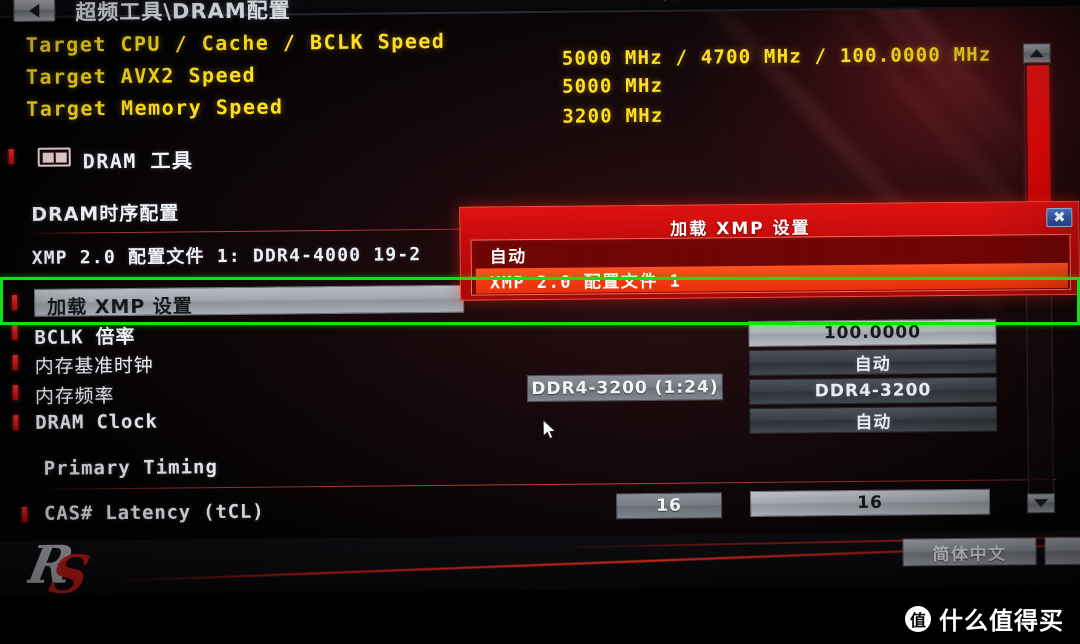  Describe the element at coordinates (613, 116) in the screenshot. I see `target-memory-value: 3200 MHz` at that location.